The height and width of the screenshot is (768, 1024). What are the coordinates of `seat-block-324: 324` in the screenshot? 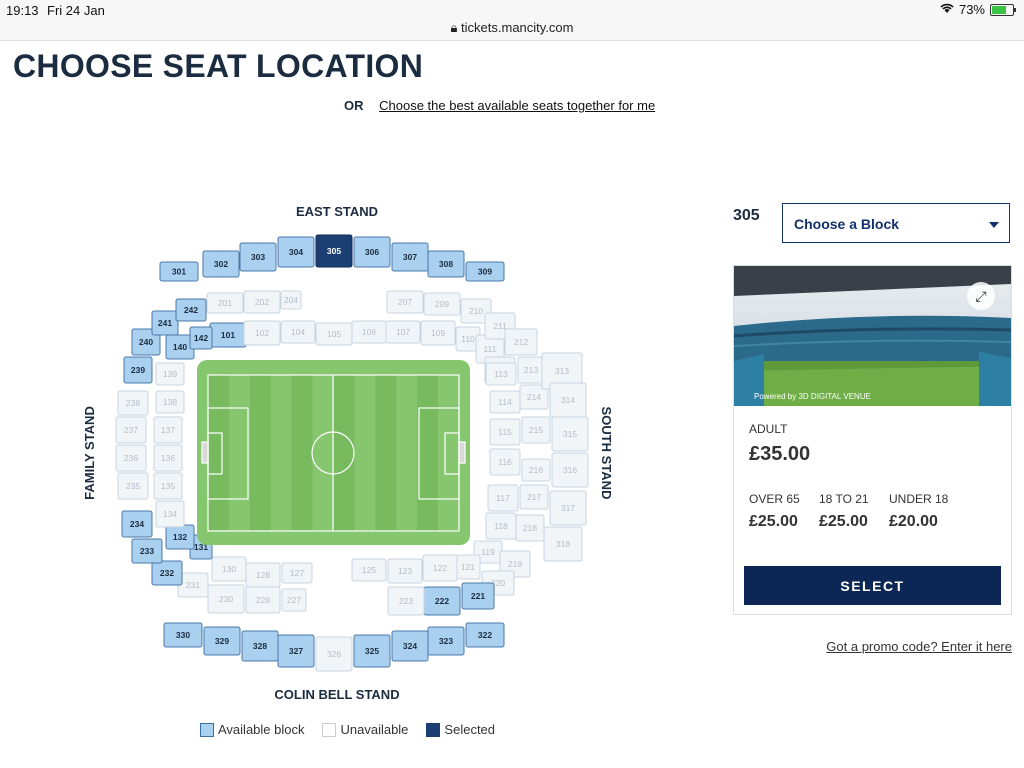 It's located at (410, 646).